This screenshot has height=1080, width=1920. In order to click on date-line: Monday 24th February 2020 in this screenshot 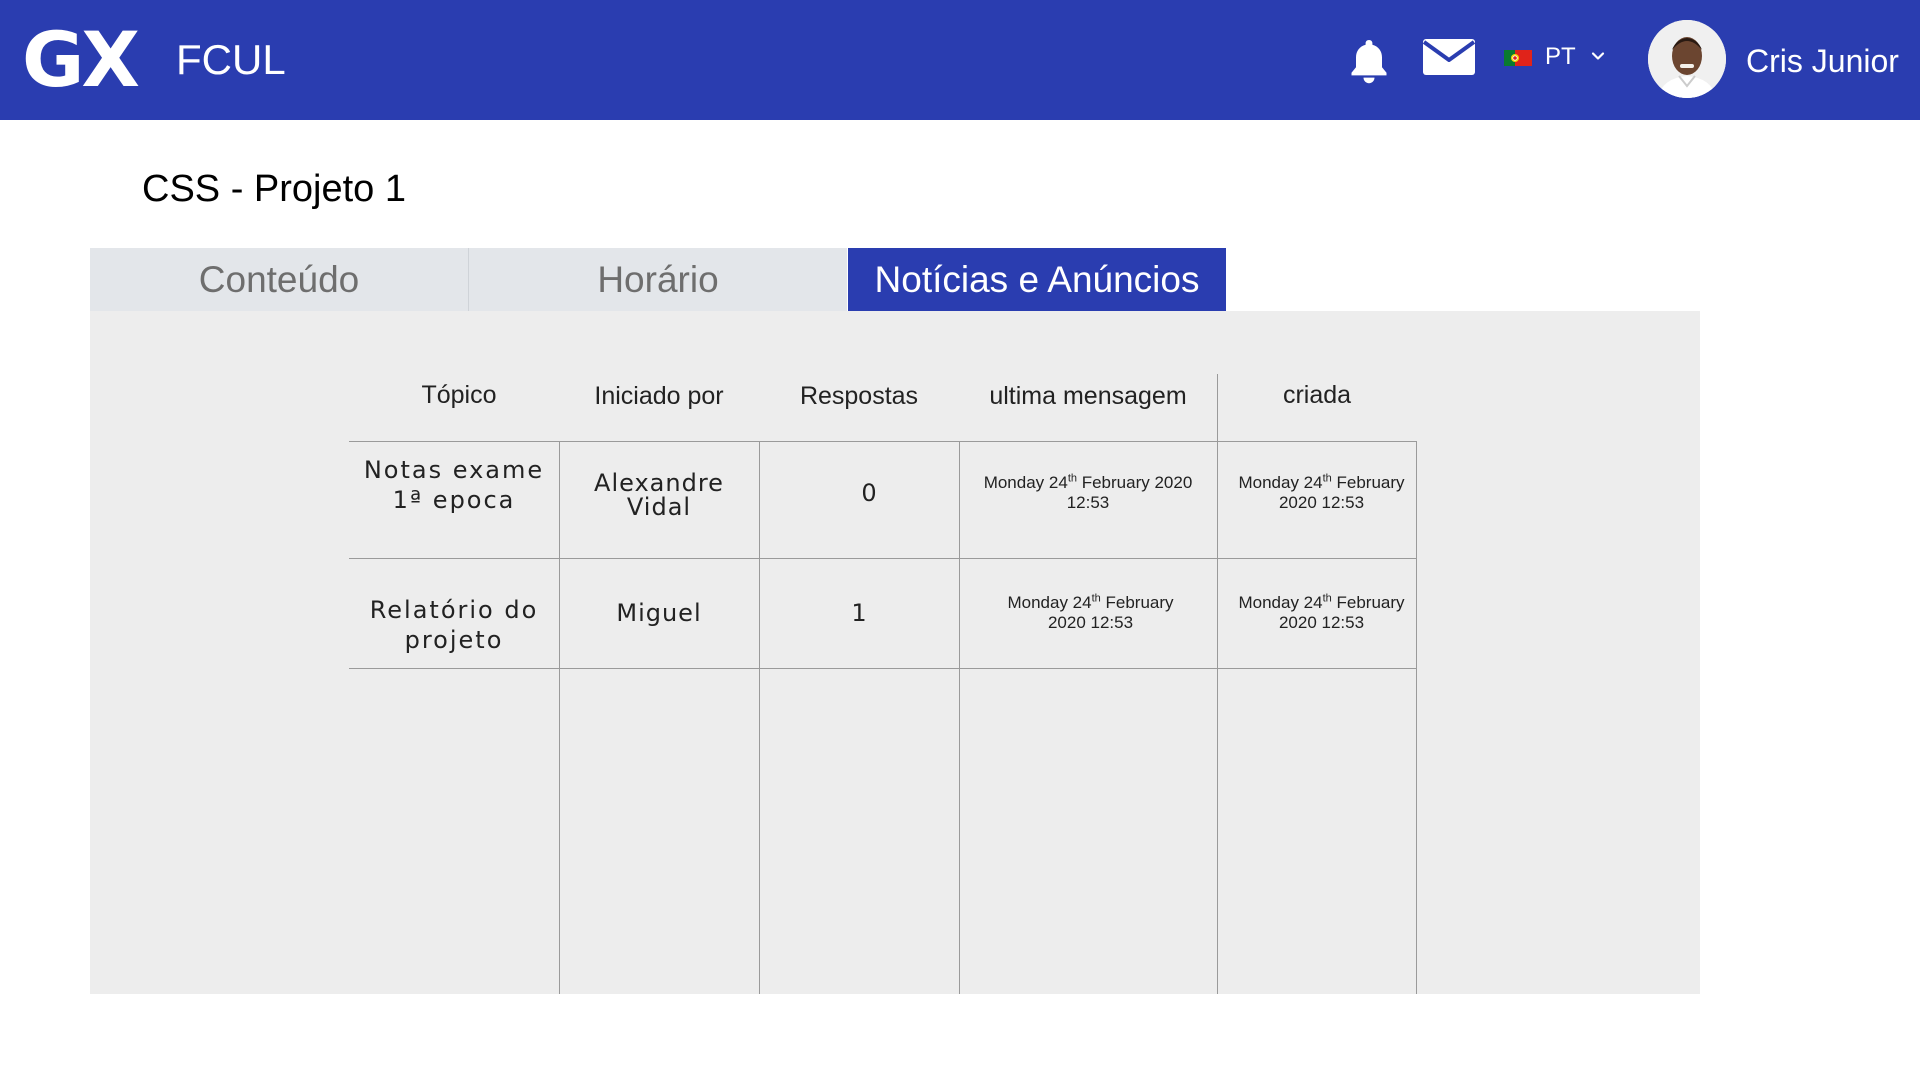, I will do `click(1088, 482)`.